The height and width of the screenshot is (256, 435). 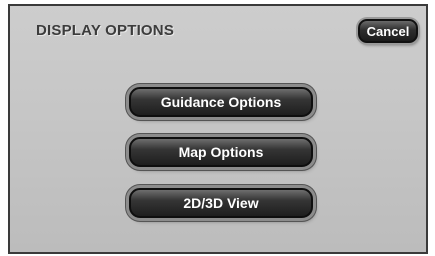 What do you see at coordinates (105, 30) in the screenshot?
I see `page-title: DISPLAY OPTIONS` at bounding box center [105, 30].